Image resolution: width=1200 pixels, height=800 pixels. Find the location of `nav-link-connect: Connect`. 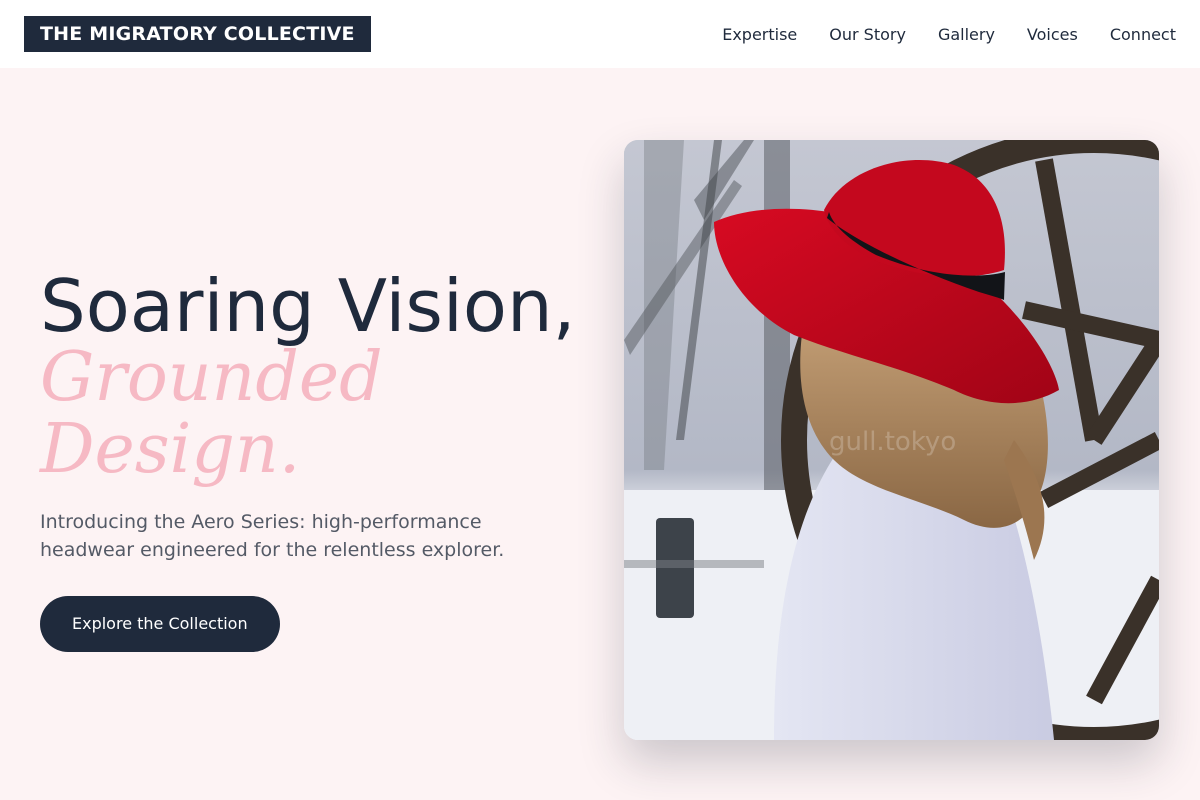

nav-link-connect: Connect is located at coordinates (1143, 34).